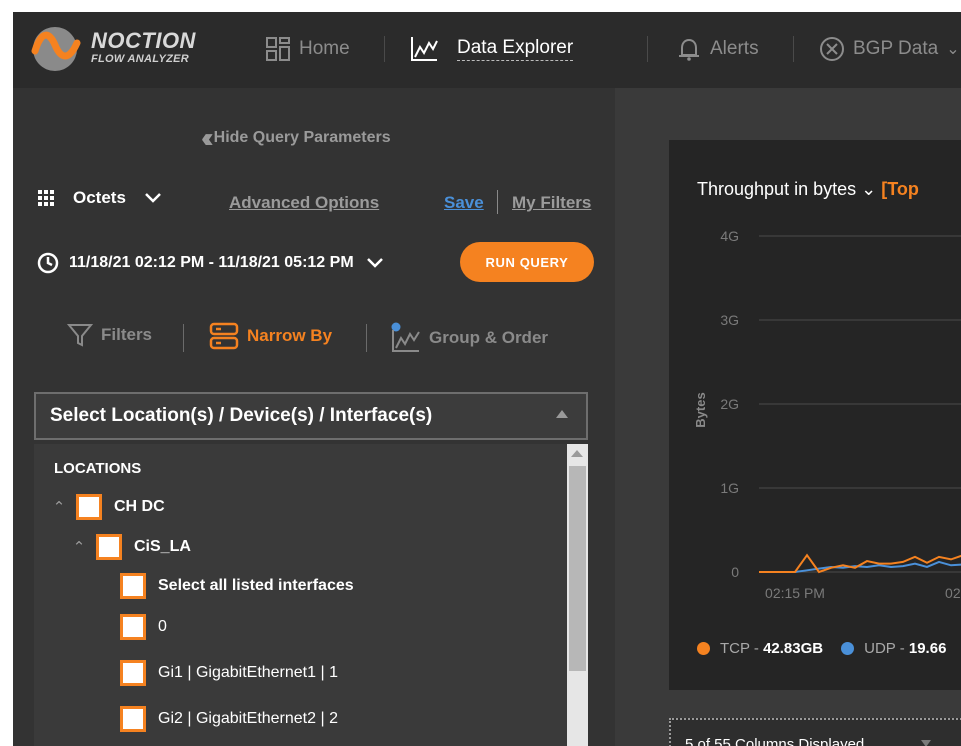  Describe the element at coordinates (106, 507) in the screenshot. I see `tree-item-ch-dc: ⌃ CH DC` at that location.